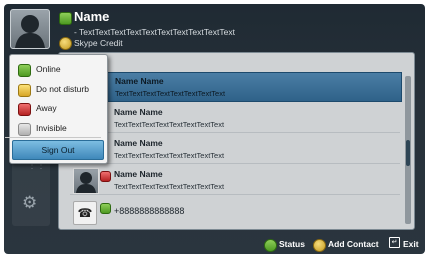  I want to click on list-scrollbar-thumb, so click(408, 153).